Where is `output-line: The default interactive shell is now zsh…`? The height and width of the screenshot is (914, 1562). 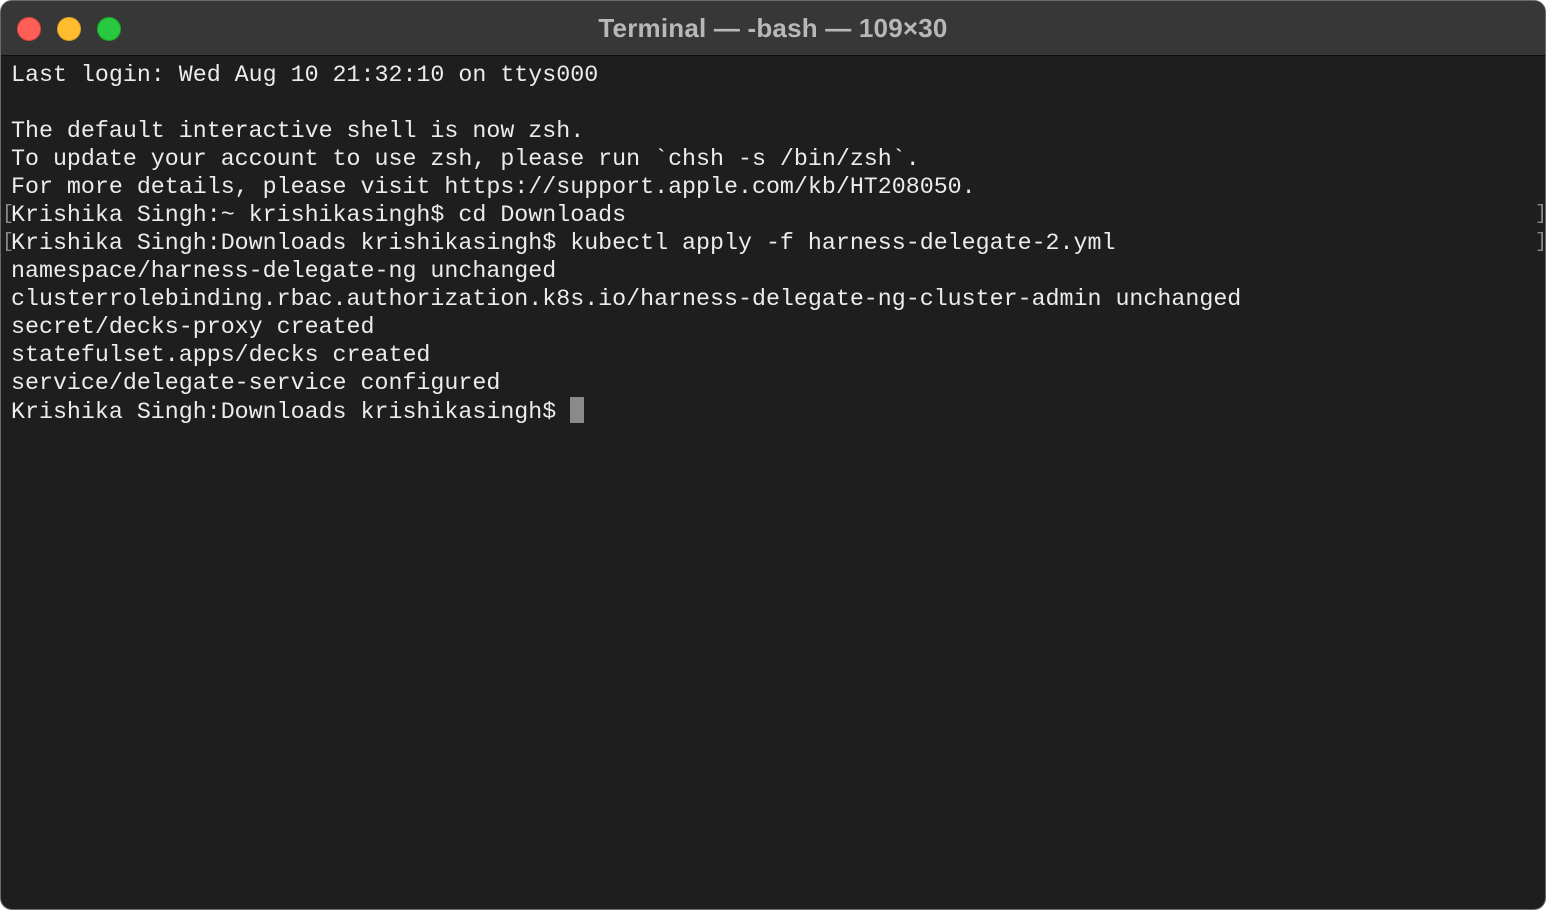 output-line: The default interactive shell is now zsh… is located at coordinates (298, 131).